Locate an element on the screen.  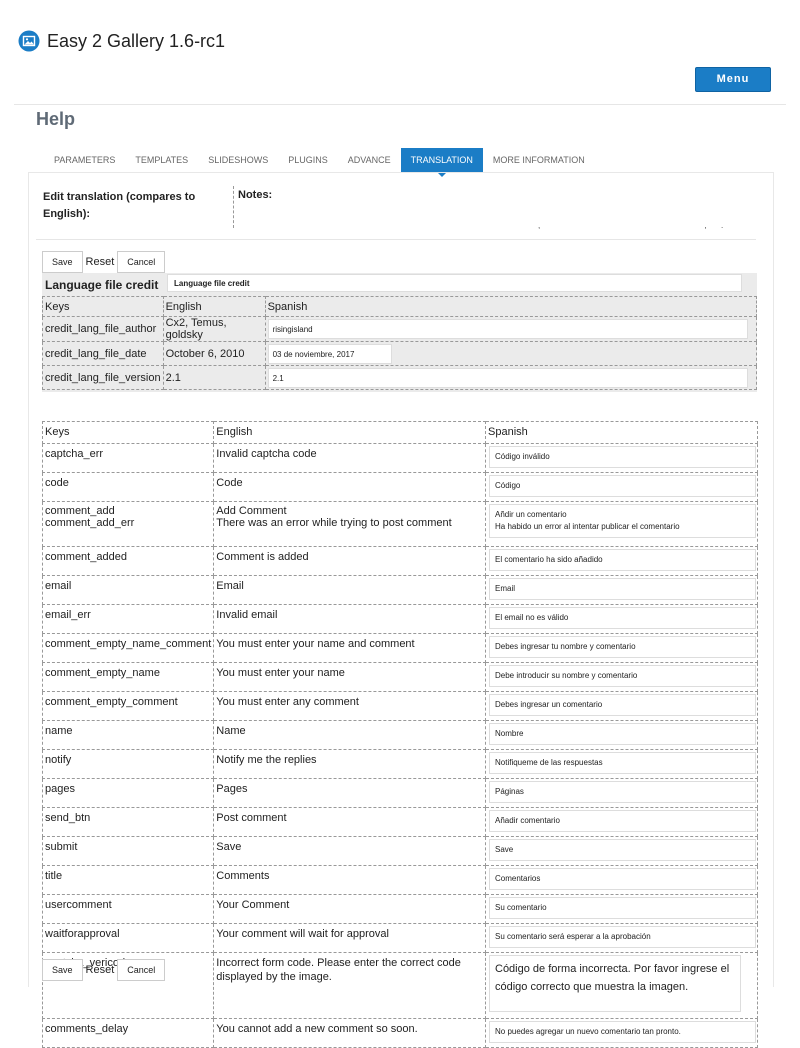
tab-slideshows: SLIDESHOWS is located at coordinates (238, 160).